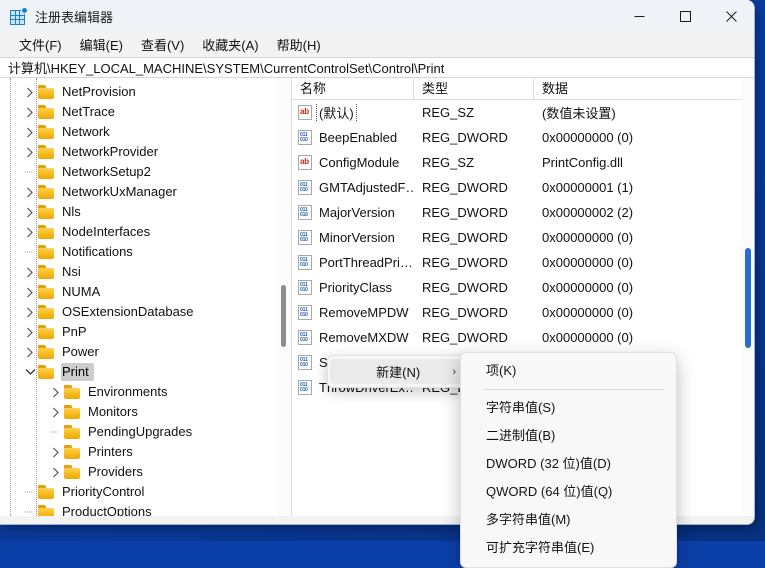 This screenshot has height=568, width=765. What do you see at coordinates (145, 492) in the screenshot?
I see `tree-item-prioritycontrol: PriorityControl` at bounding box center [145, 492].